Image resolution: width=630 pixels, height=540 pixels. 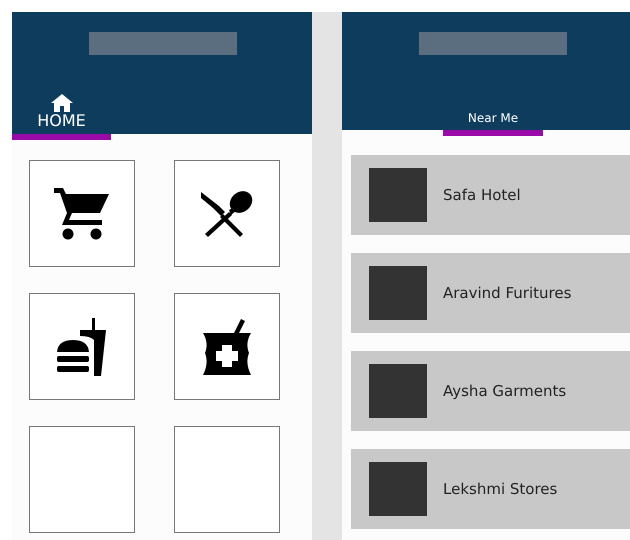 I want to click on knife-spoon-icon, so click(x=227, y=214).